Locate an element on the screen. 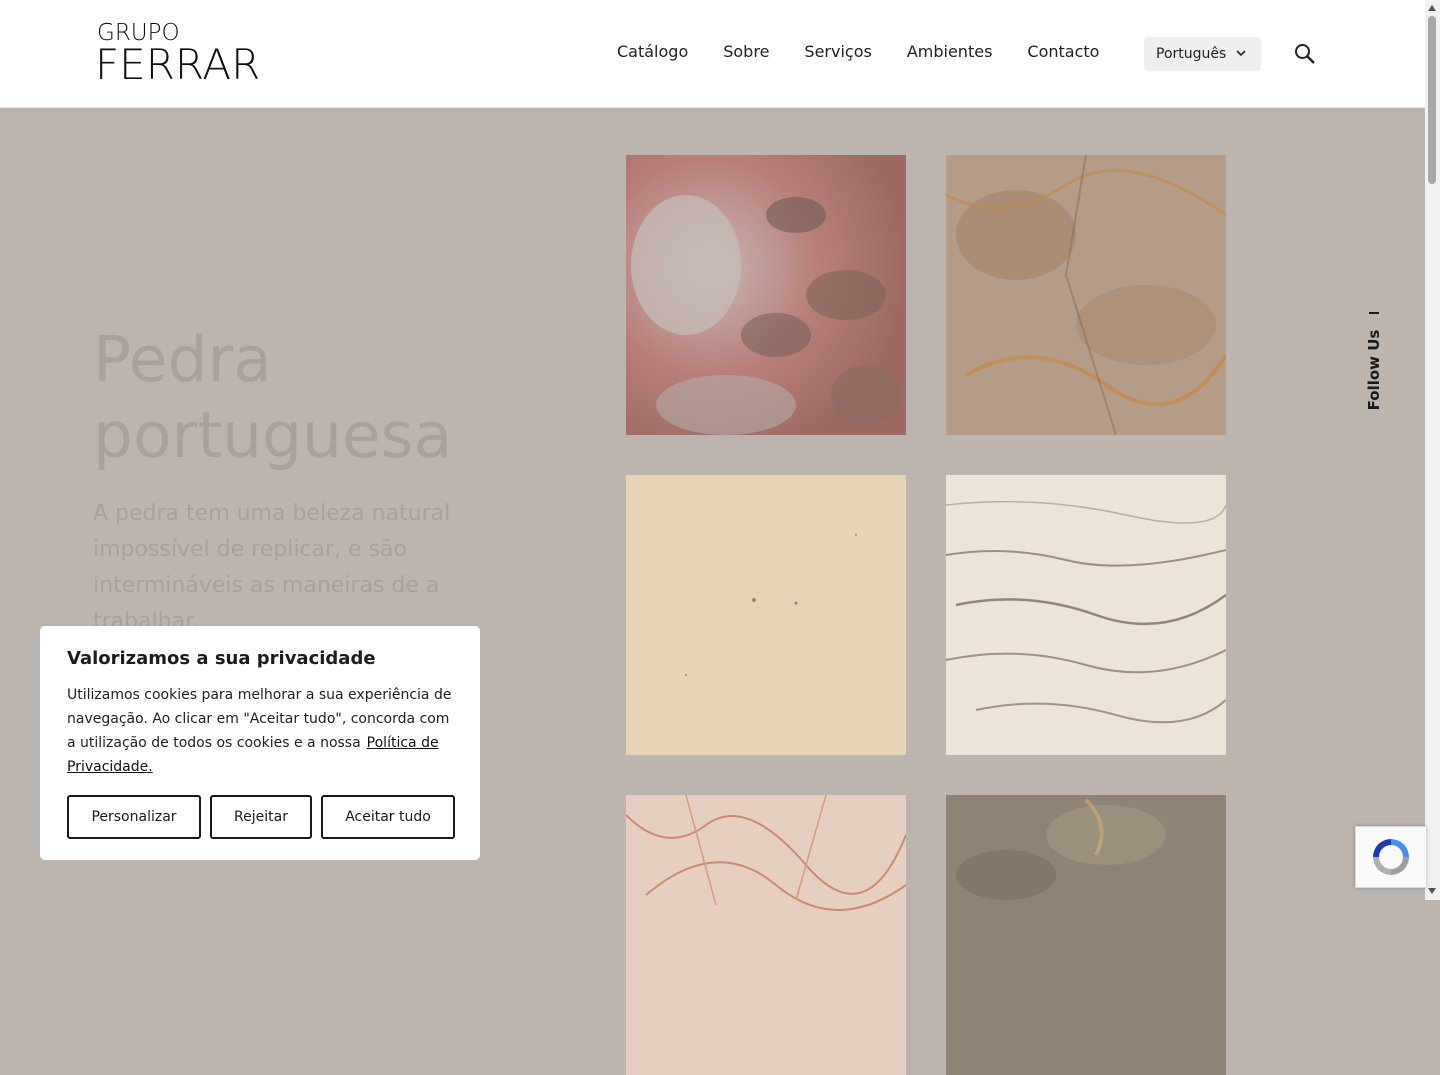 The height and width of the screenshot is (1075, 1440). nav-catalogo: Catálogo is located at coordinates (652, 51).